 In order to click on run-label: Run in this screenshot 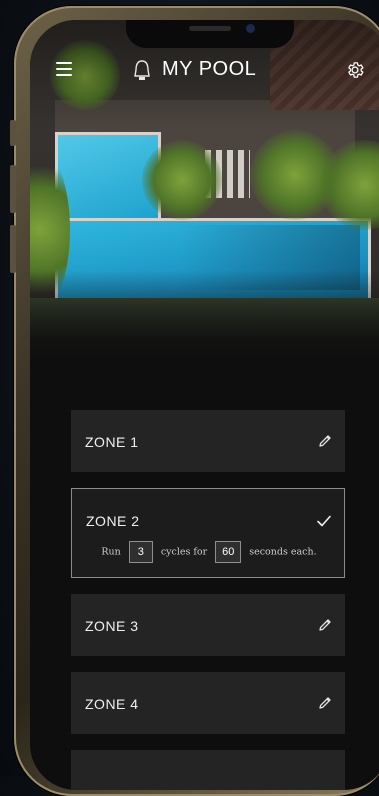, I will do `click(111, 552)`.